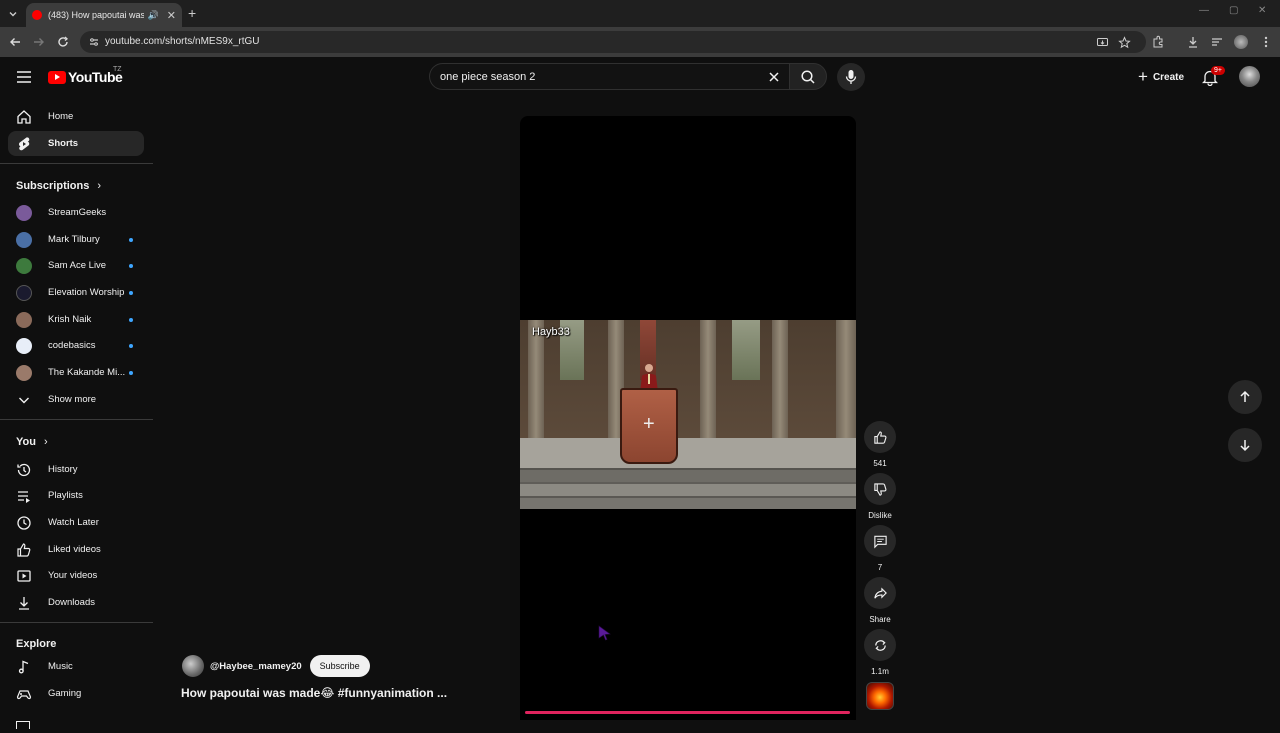 This screenshot has width=1280, height=733. What do you see at coordinates (774, 77) in the screenshot?
I see `clear-search-icon` at bounding box center [774, 77].